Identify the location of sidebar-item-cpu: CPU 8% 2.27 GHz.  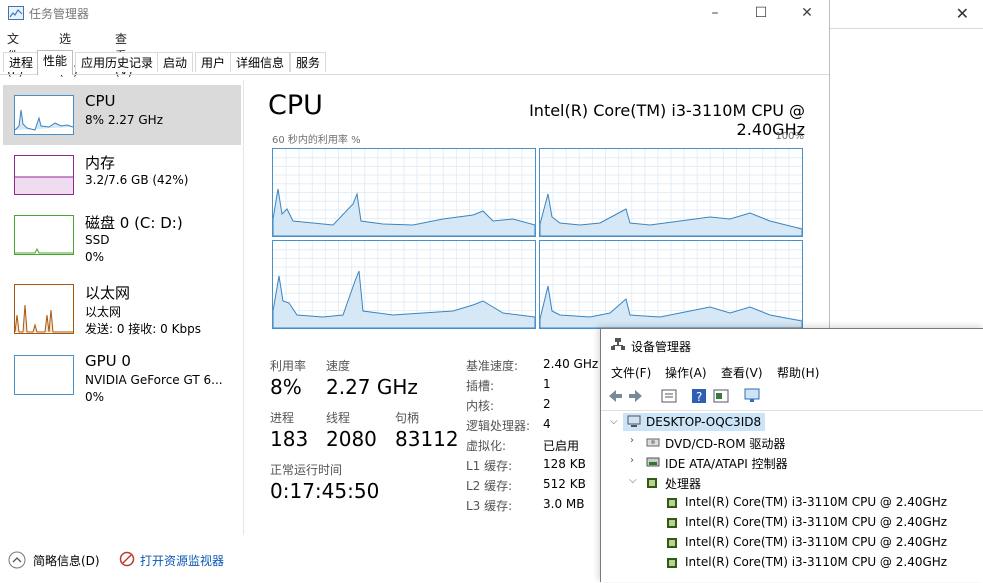
(122, 115).